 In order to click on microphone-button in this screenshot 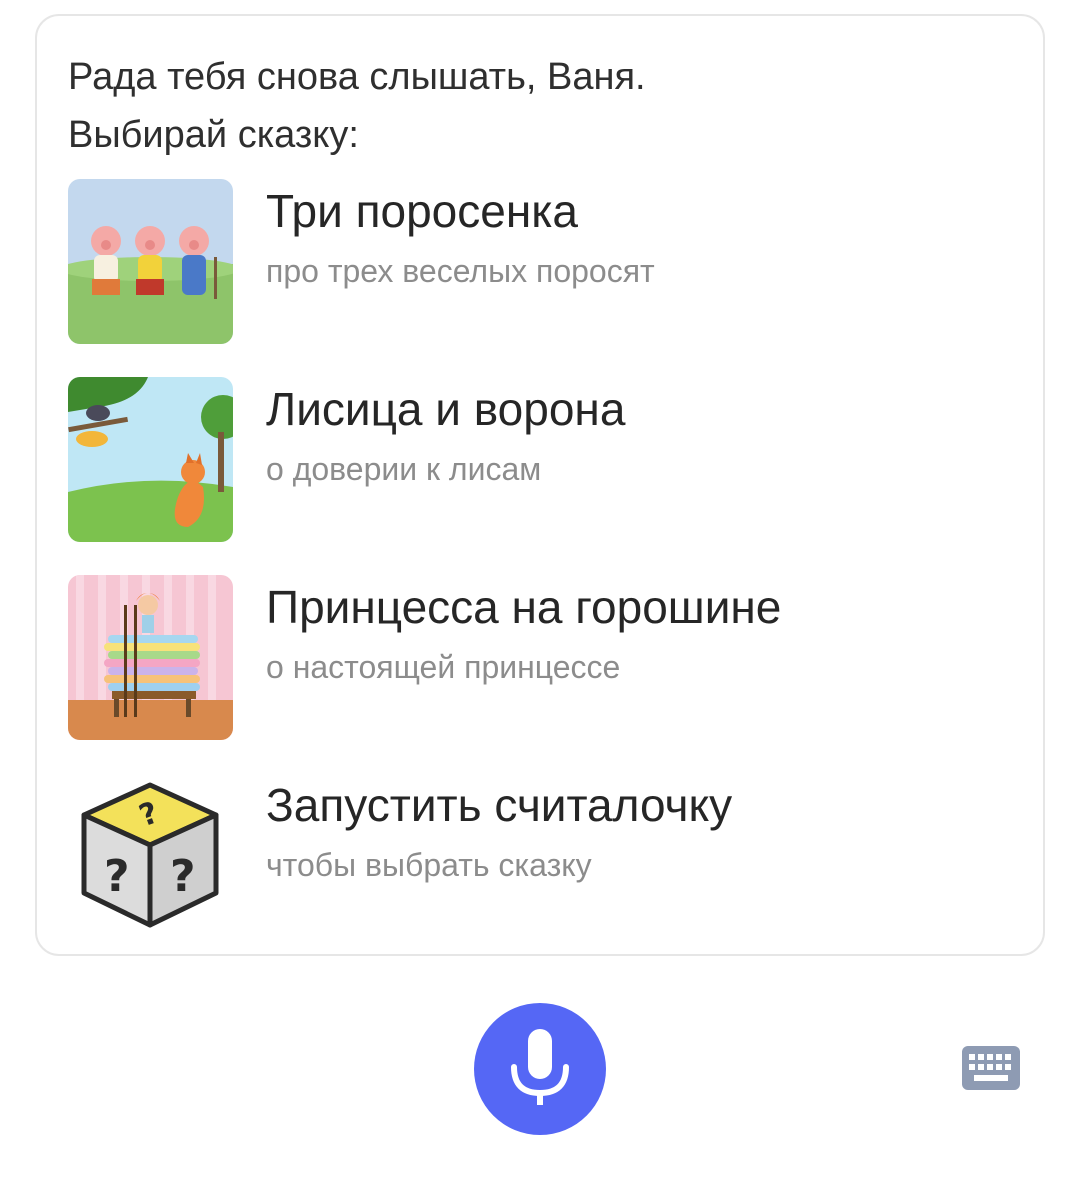, I will do `click(540, 1069)`.